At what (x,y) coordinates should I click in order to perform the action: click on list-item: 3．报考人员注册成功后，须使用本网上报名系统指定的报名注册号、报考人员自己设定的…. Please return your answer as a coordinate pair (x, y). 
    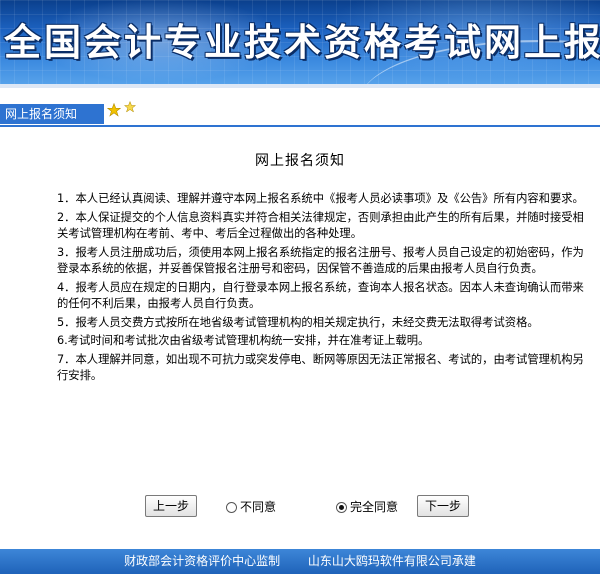
    Looking at the image, I should click on (320, 260).